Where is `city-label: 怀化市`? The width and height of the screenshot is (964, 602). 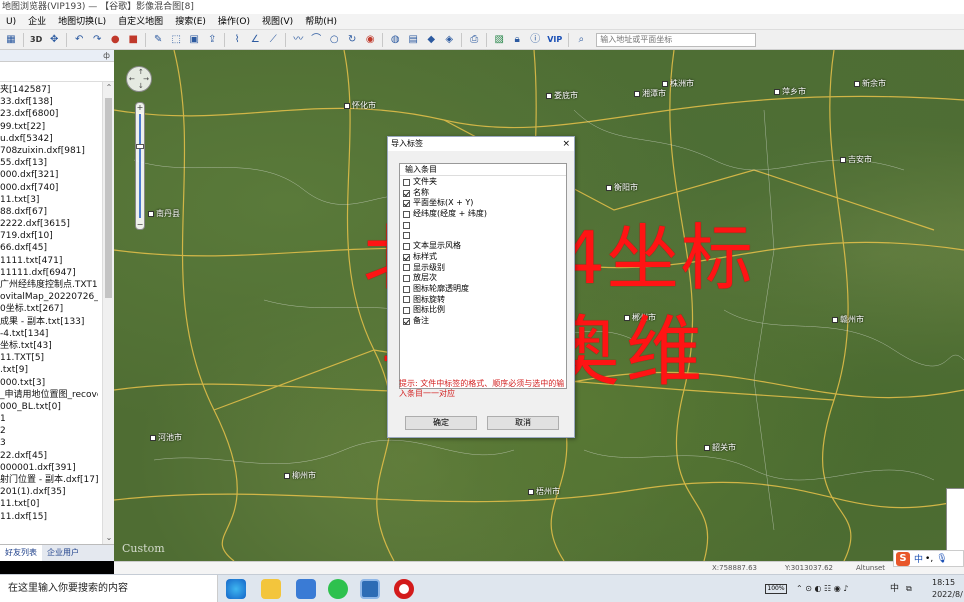
city-label: 怀化市 is located at coordinates (360, 105).